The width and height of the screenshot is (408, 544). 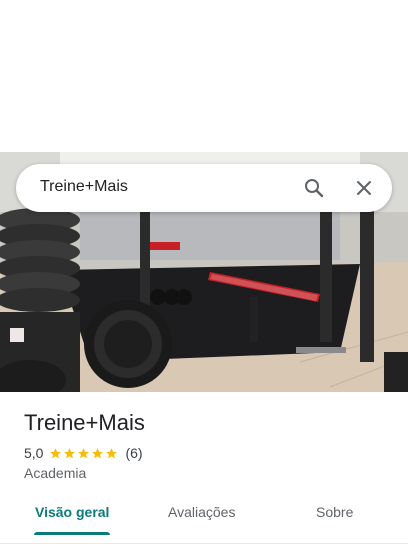 I want to click on place-title: Treine+Mais, so click(x=84, y=422).